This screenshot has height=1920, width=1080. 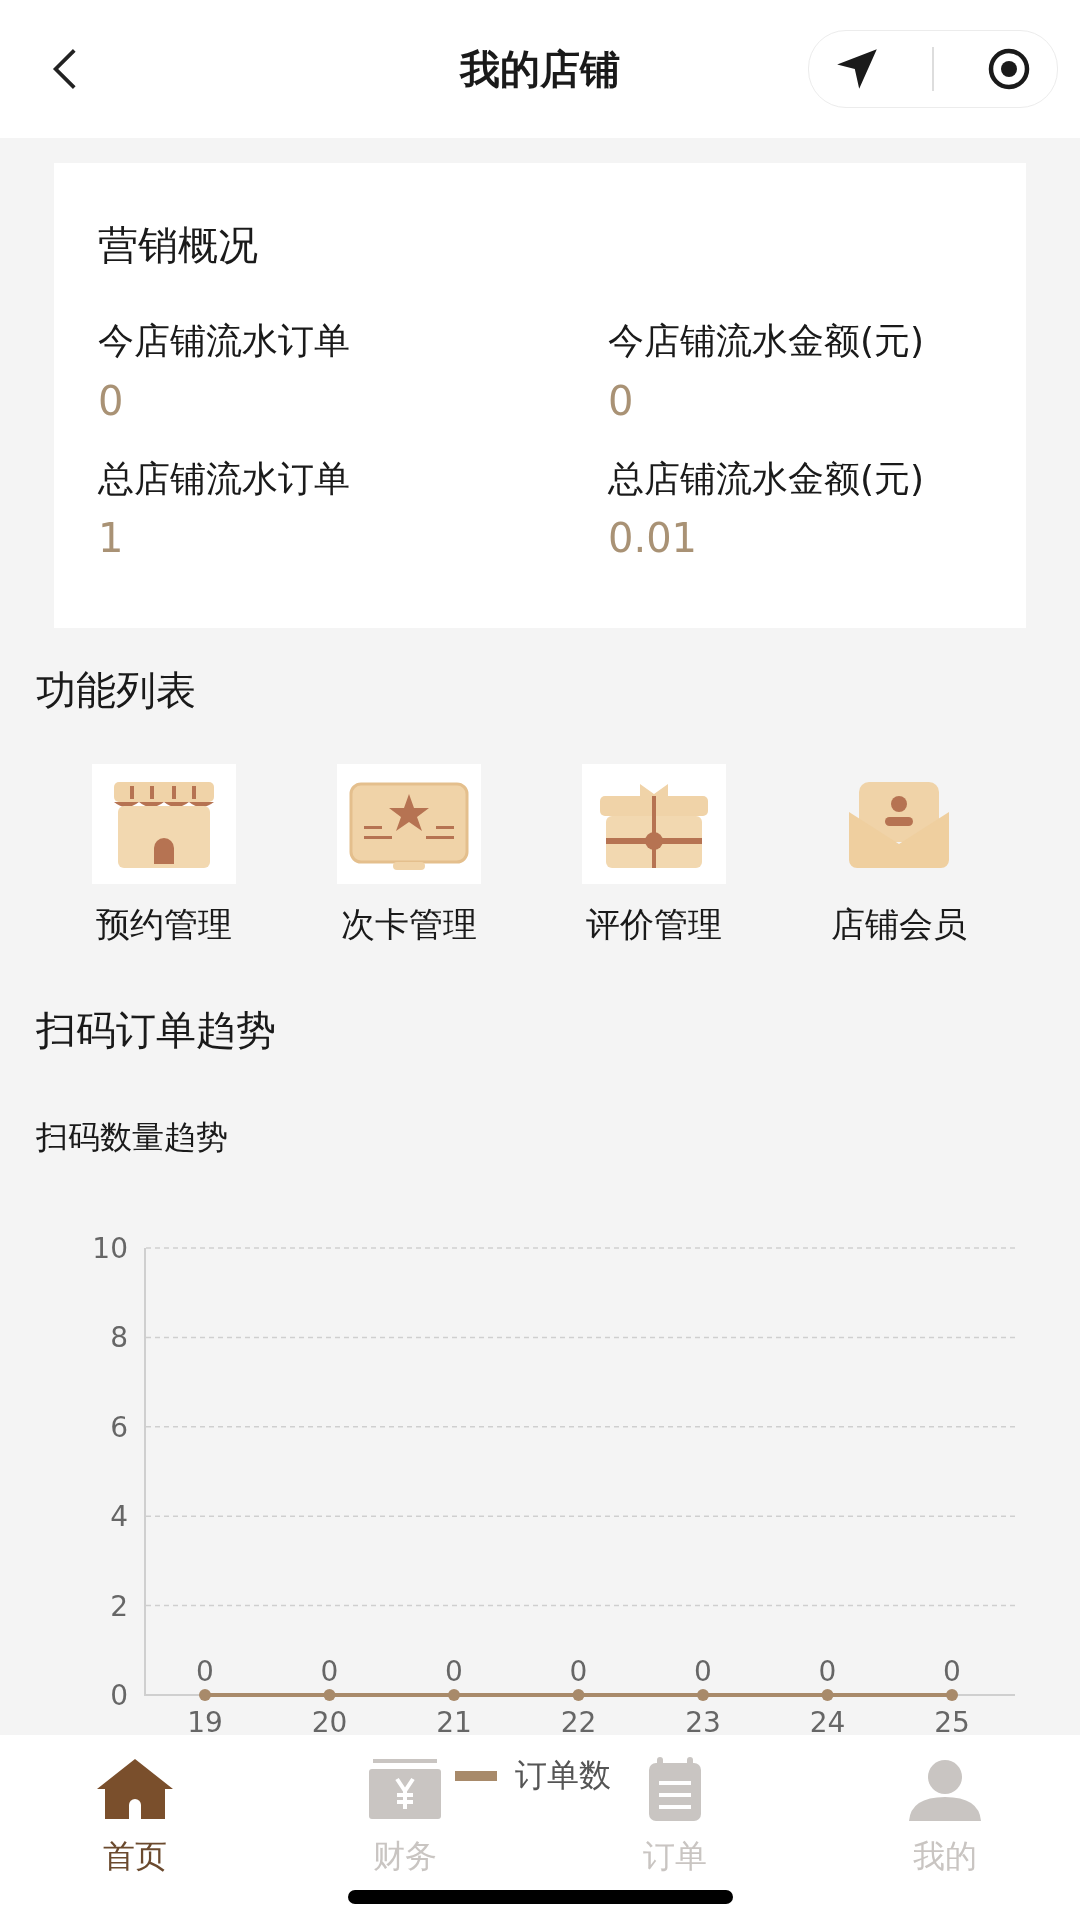 What do you see at coordinates (703, 1722) in the screenshot?
I see `axis-tick-label: 23` at bounding box center [703, 1722].